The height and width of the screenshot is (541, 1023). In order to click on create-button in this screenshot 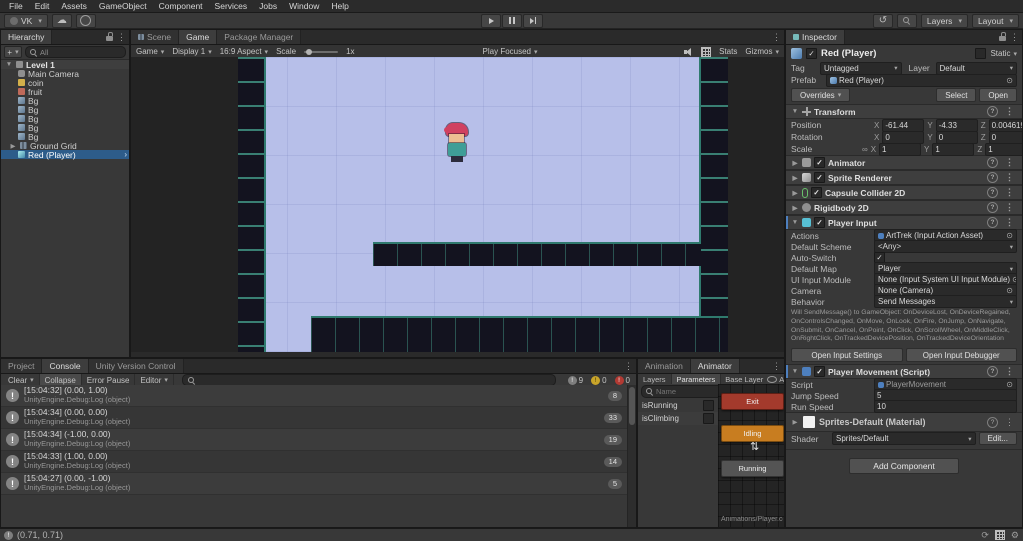, I will do `click(13, 52)`.